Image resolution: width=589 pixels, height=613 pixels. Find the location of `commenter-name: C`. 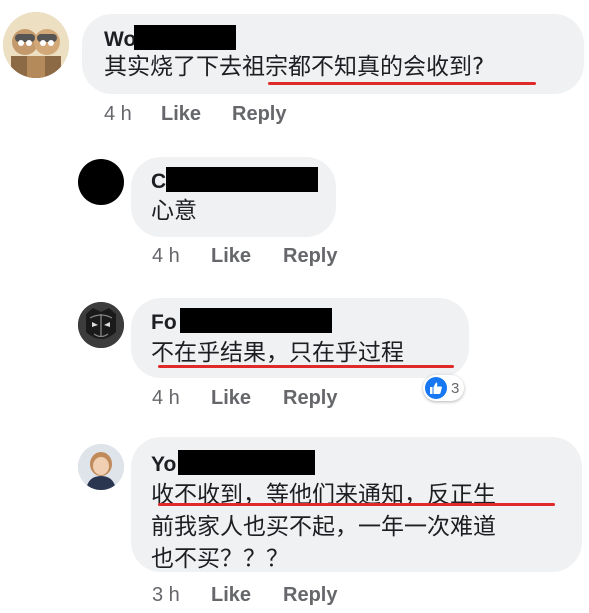

commenter-name: C is located at coordinates (158, 182).